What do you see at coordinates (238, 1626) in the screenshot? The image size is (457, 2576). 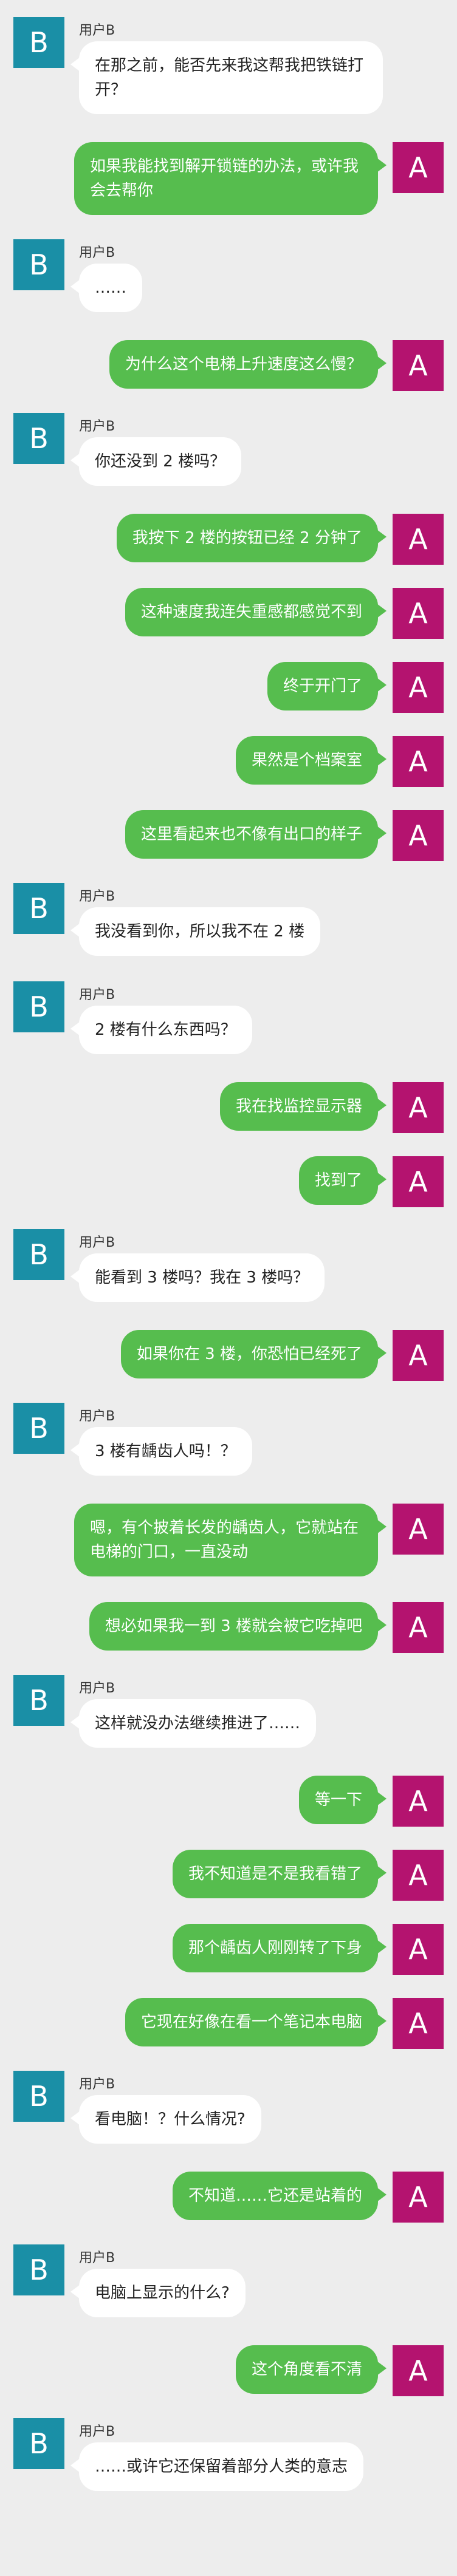 I see `message-bubble: 想必如果我一到 3 楼就会被它吃掉吧` at bounding box center [238, 1626].